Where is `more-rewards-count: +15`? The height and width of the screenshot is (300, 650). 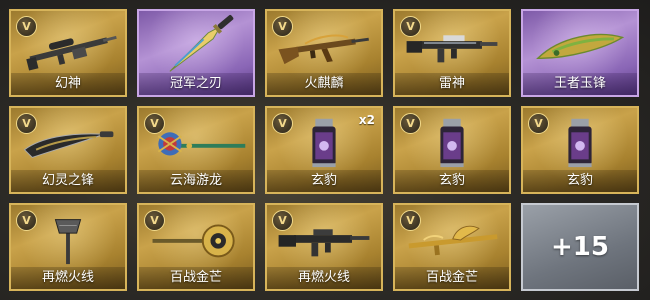
more-rewards-count: +15 is located at coordinates (580, 247).